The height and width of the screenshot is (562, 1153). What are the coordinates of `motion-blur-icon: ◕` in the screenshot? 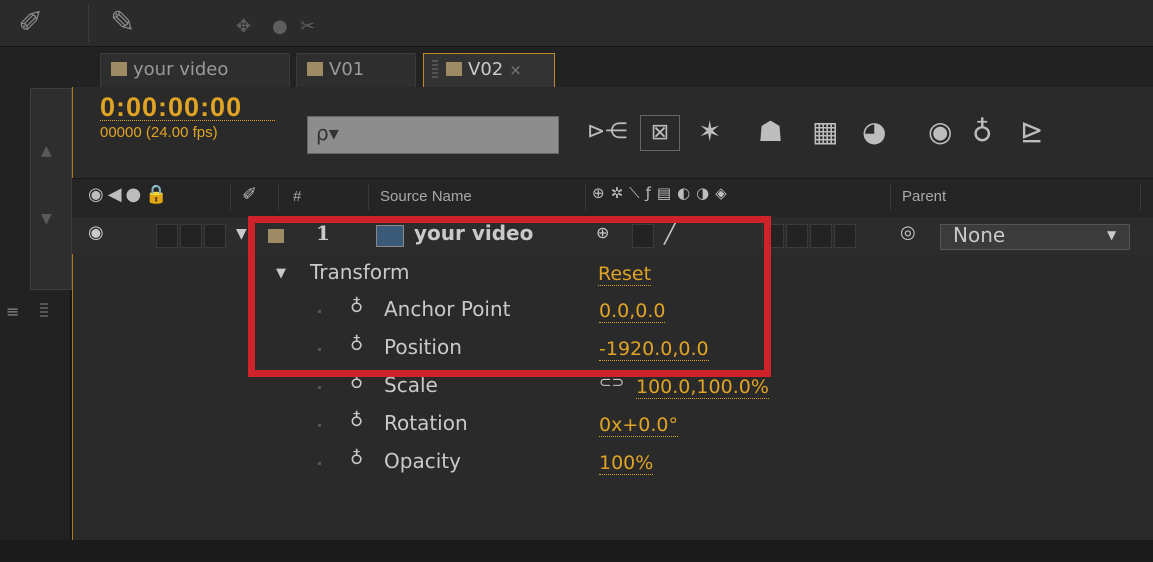 It's located at (874, 132).